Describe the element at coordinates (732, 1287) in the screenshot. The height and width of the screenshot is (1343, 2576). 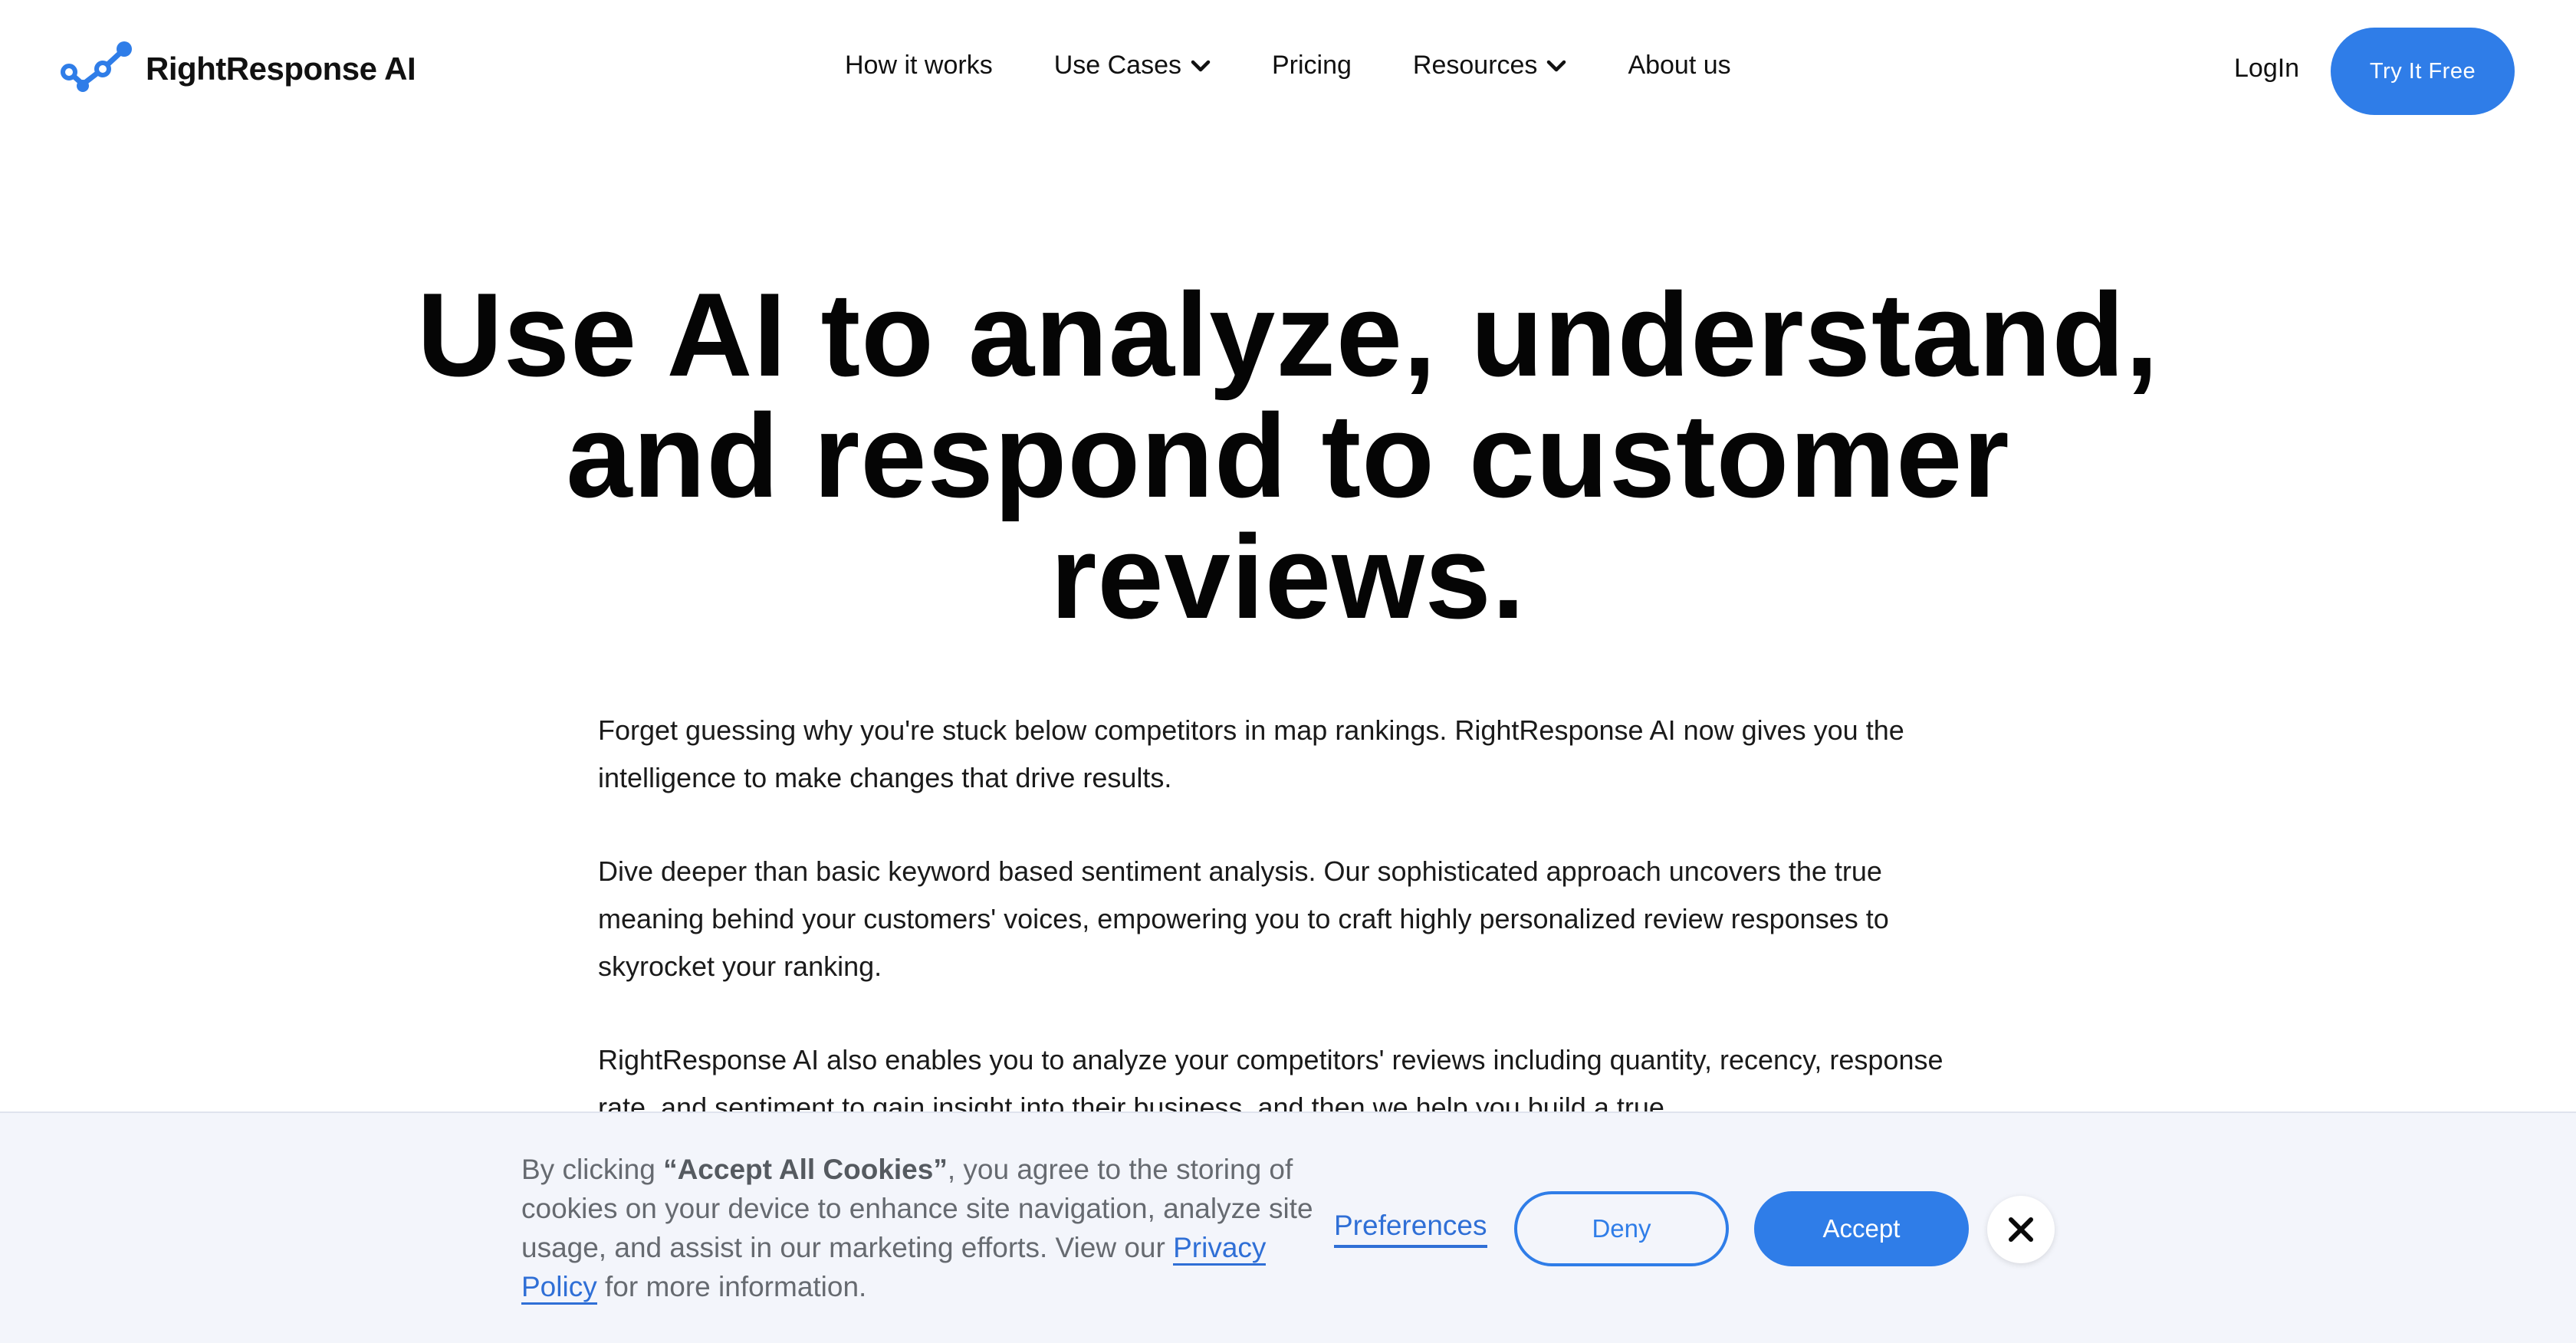
I see `cookie-text-end: for more information.` at that location.